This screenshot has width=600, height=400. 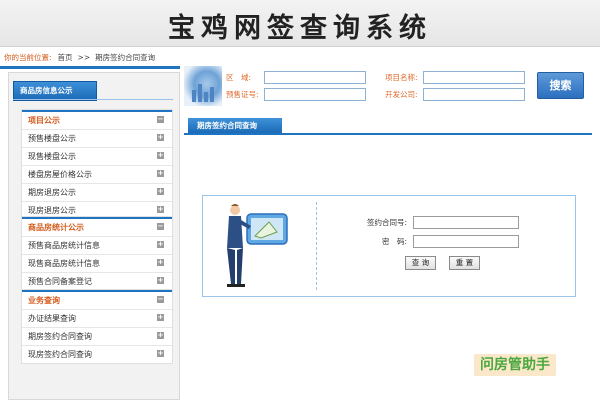 I want to click on password-label: 密 码:, so click(x=394, y=241).